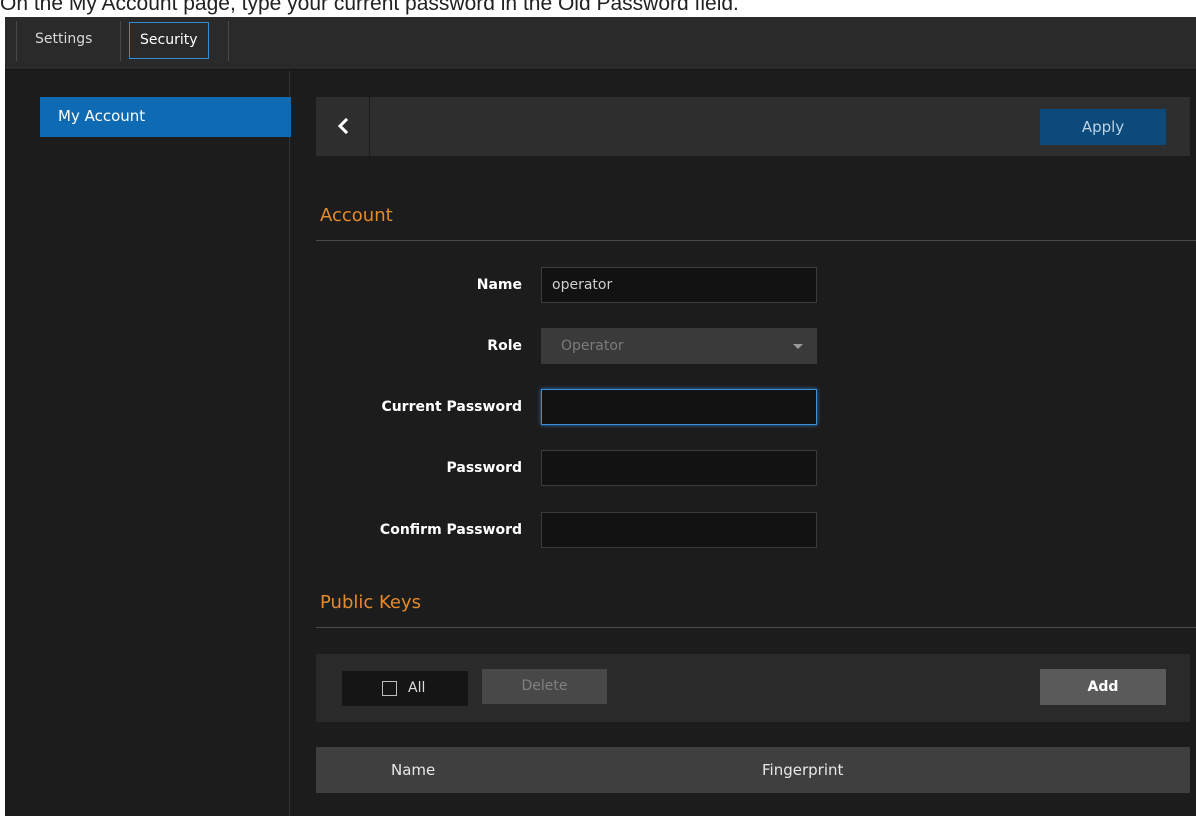 The height and width of the screenshot is (816, 1196). Describe the element at coordinates (679, 530) in the screenshot. I see `confirm-password-field` at that location.